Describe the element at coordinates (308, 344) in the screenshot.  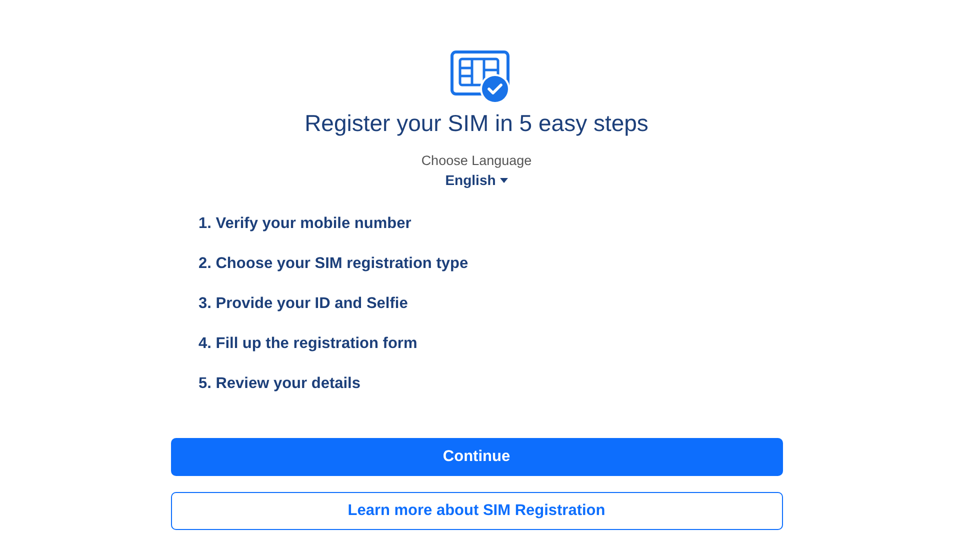
I see `step-item: 4. Fill up the registration form` at that location.